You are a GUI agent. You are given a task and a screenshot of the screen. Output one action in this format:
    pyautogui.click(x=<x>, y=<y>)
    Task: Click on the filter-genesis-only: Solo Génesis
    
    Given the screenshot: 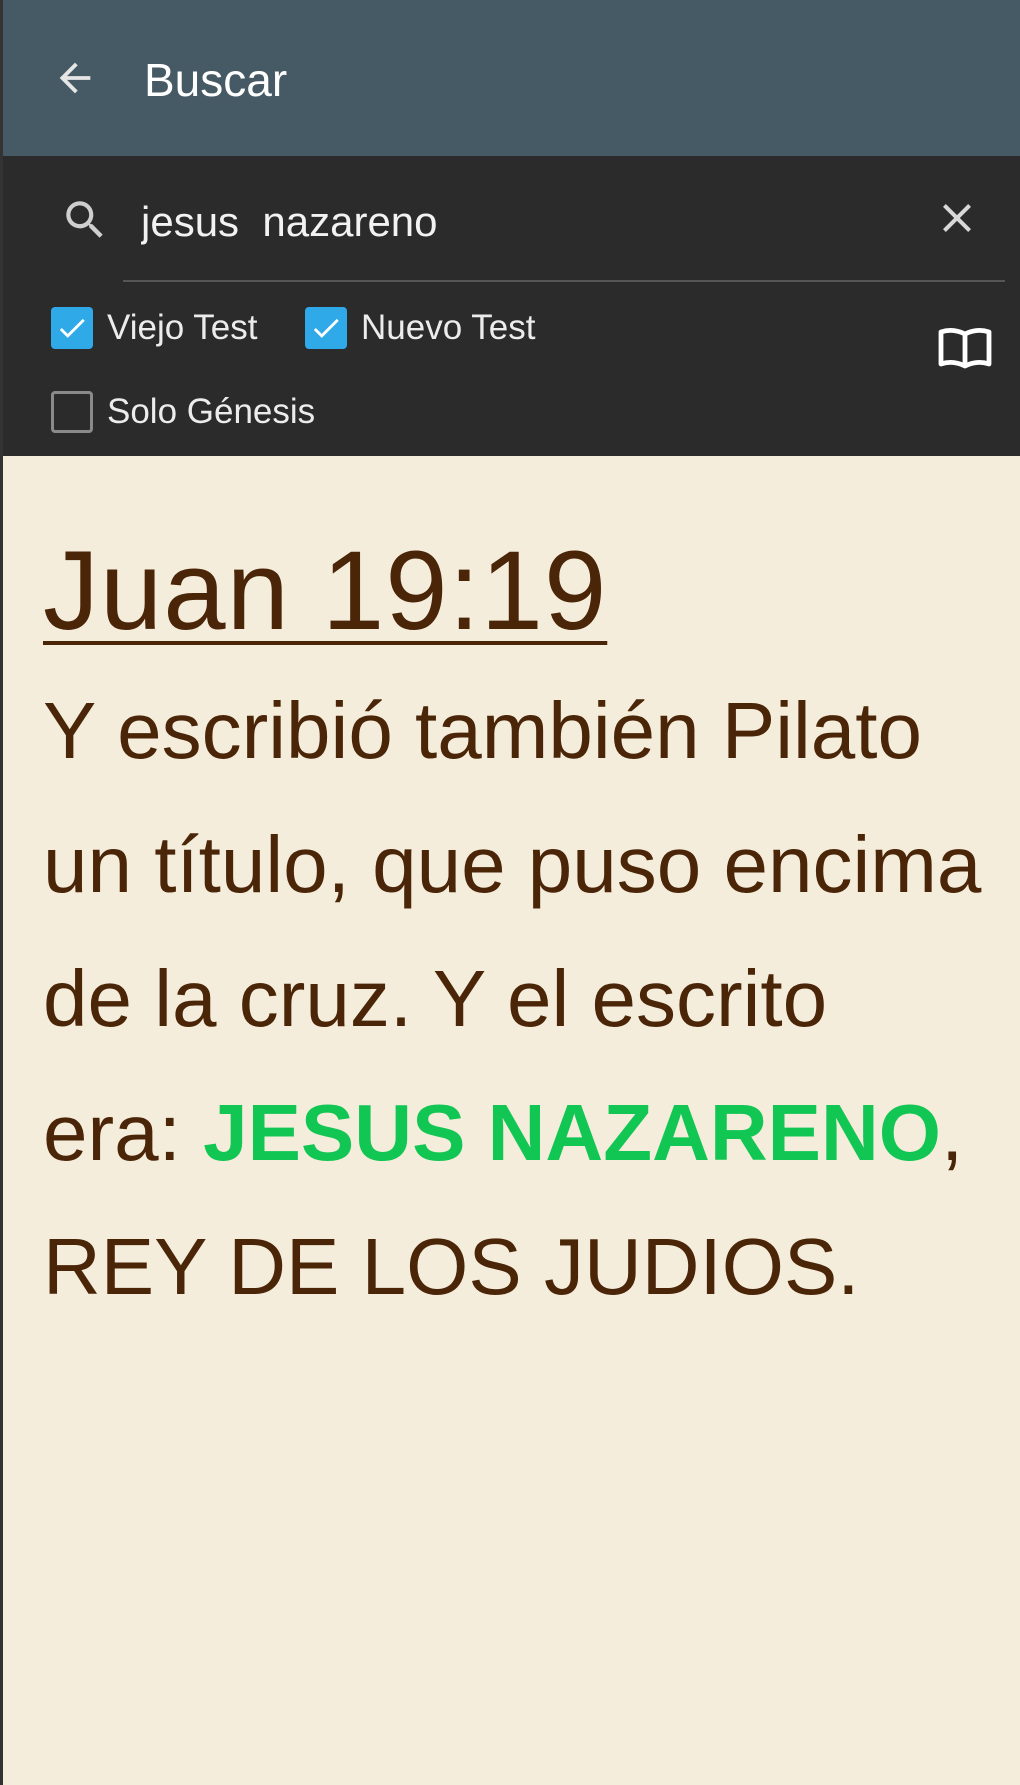 What is the action you would take?
    pyautogui.click(x=183, y=412)
    